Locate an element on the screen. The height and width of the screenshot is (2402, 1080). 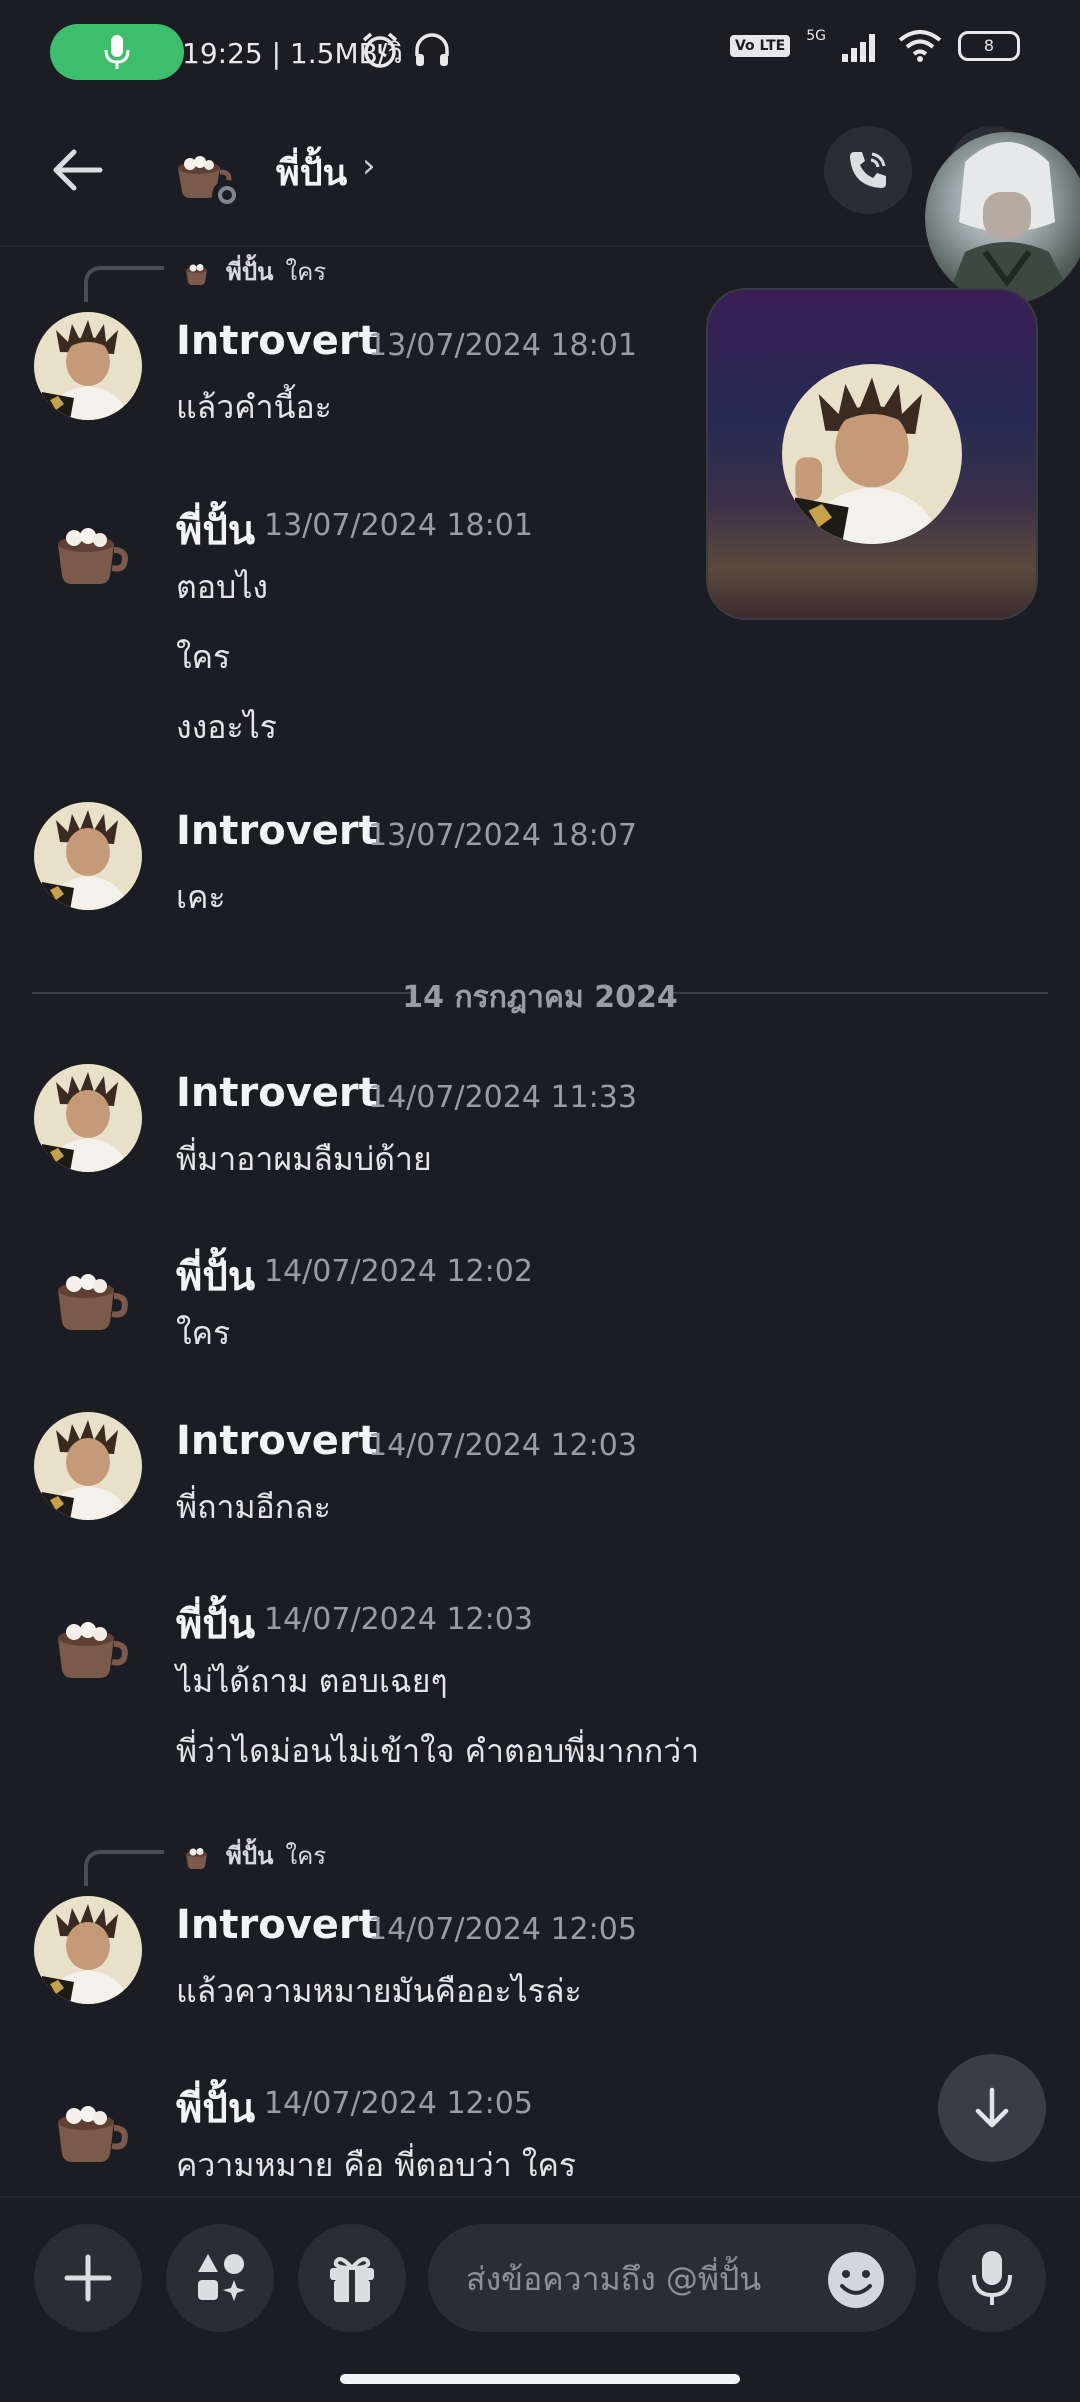
gift-button is located at coordinates (352, 2278).